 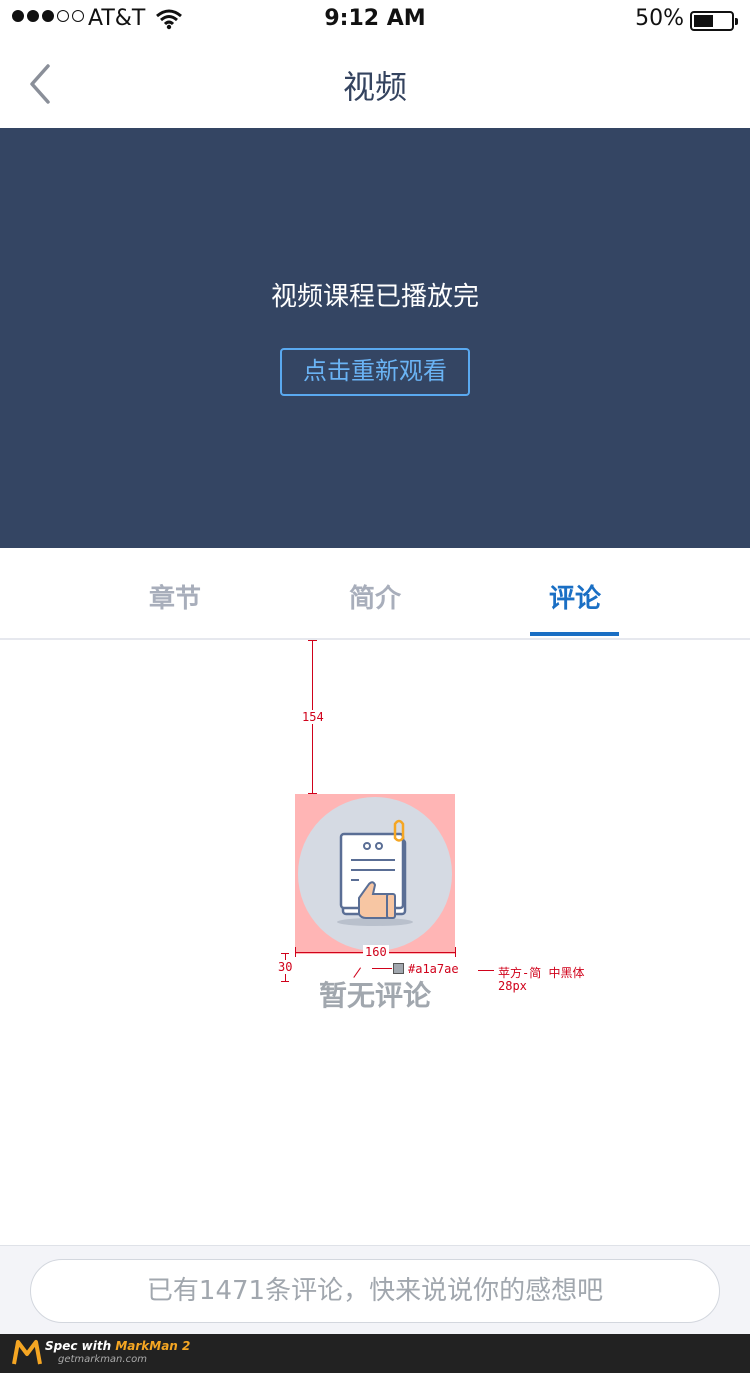 I want to click on document-thumbs-up-icon, so click(x=375, y=874).